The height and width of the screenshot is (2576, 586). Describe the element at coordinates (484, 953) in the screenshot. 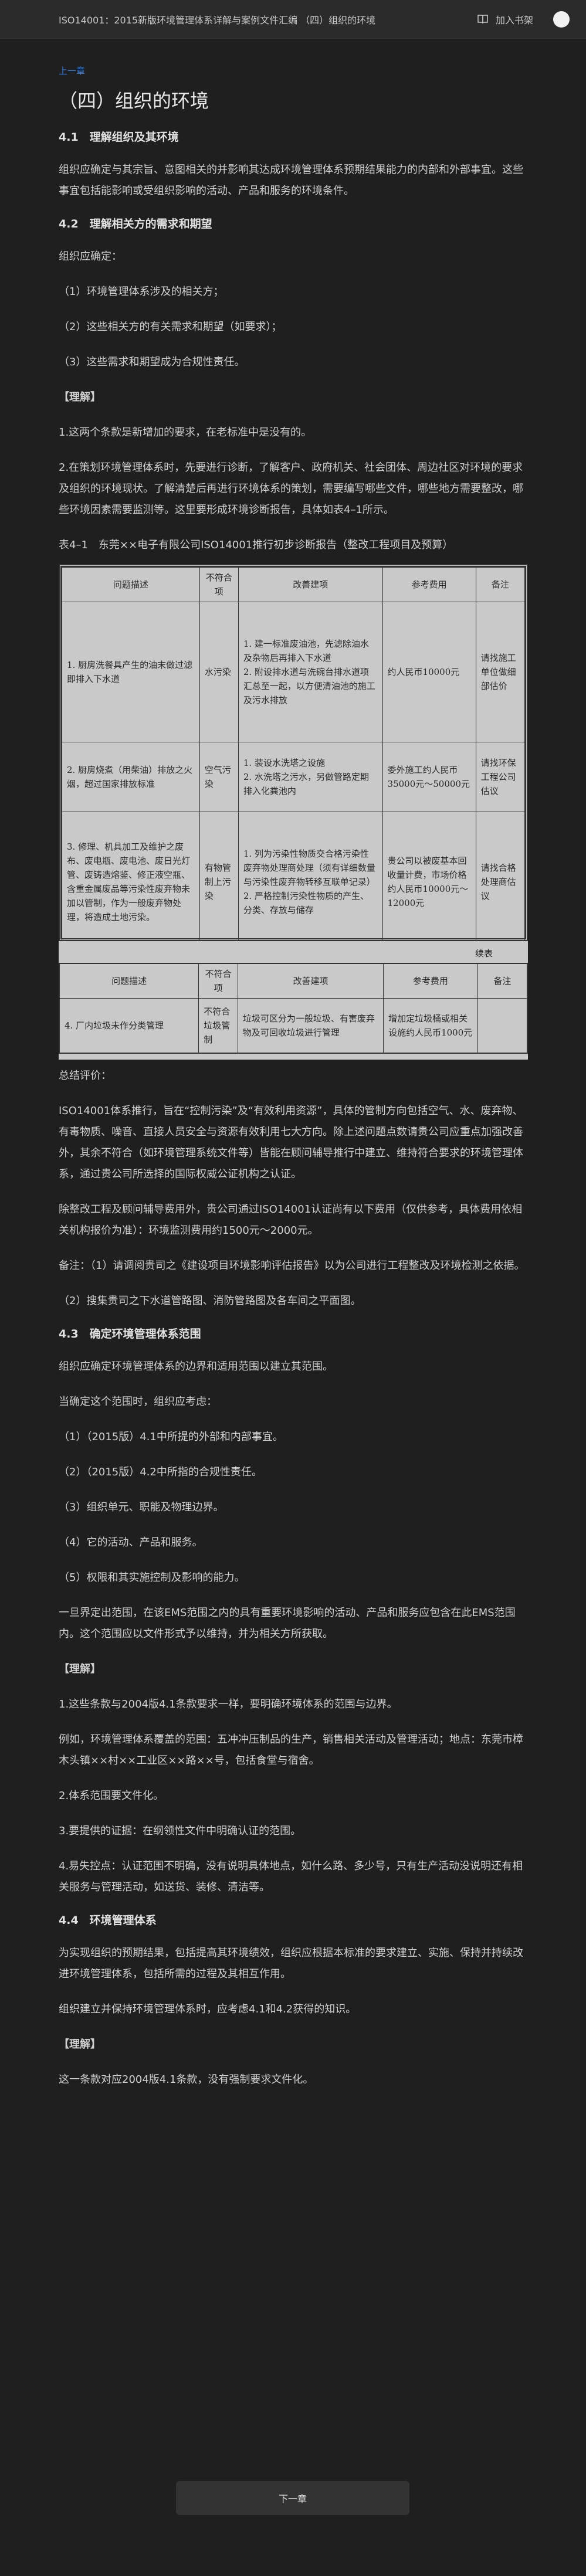

I see `continued-label: 续表` at that location.